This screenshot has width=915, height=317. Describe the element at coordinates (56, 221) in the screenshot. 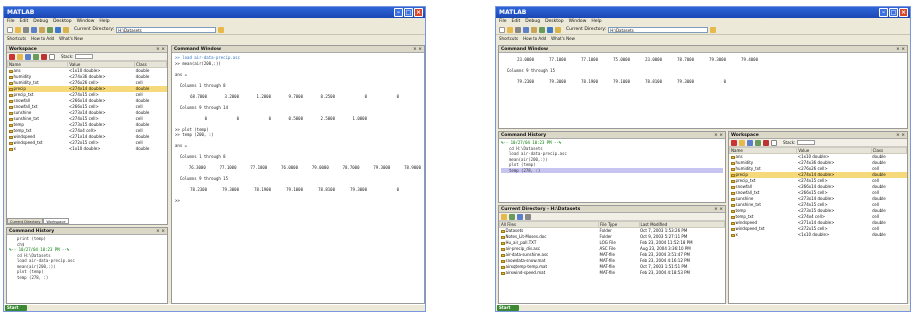

I see `tab-workspace: Workspace` at that location.